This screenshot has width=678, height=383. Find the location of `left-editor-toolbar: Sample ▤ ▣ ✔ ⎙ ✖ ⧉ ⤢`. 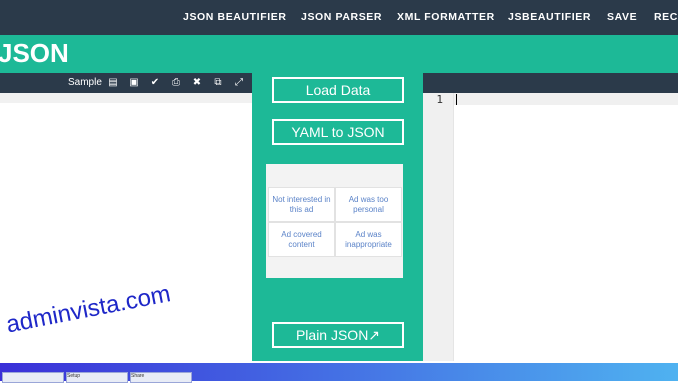

left-editor-toolbar: Sample ▤ ▣ ✔ ⎙ ✖ ⧉ ⤢ is located at coordinates (126, 83).